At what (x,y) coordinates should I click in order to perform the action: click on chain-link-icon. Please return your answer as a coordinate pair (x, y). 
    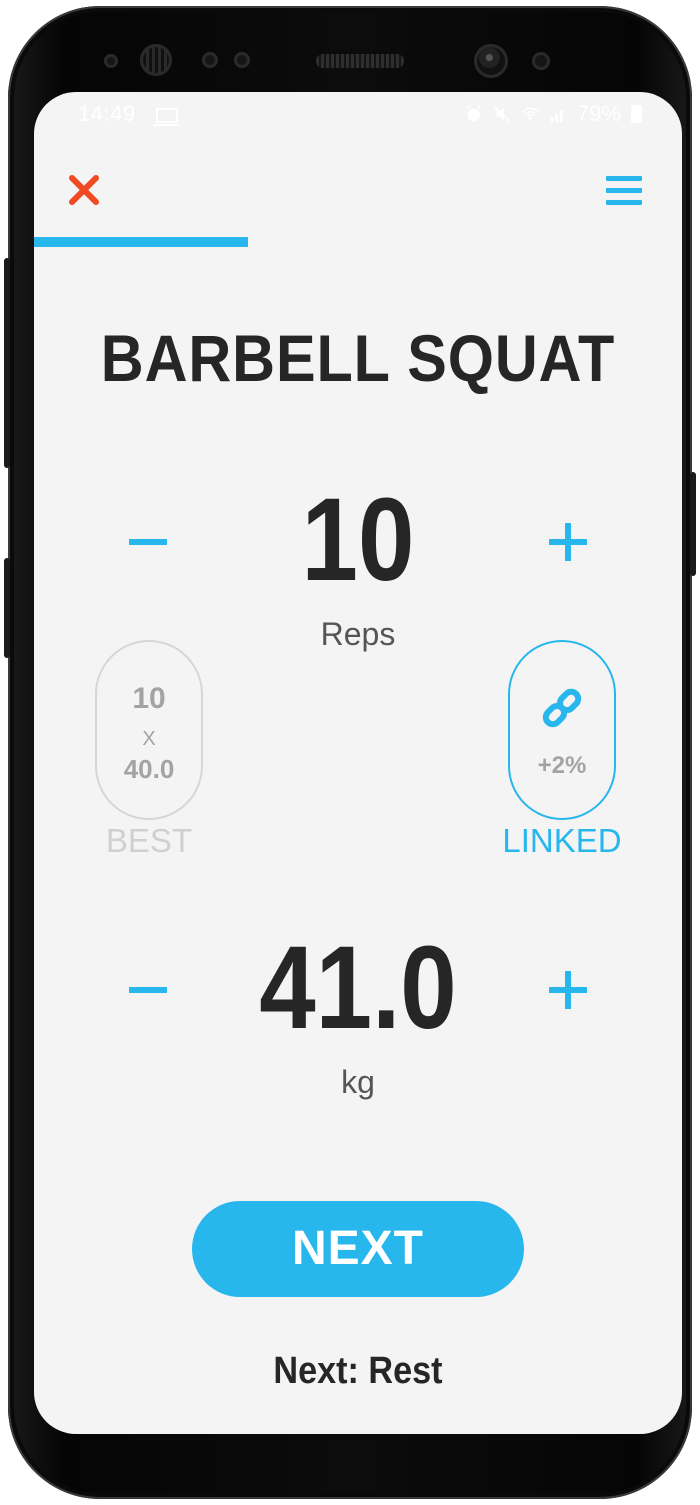
    Looking at the image, I should click on (562, 708).